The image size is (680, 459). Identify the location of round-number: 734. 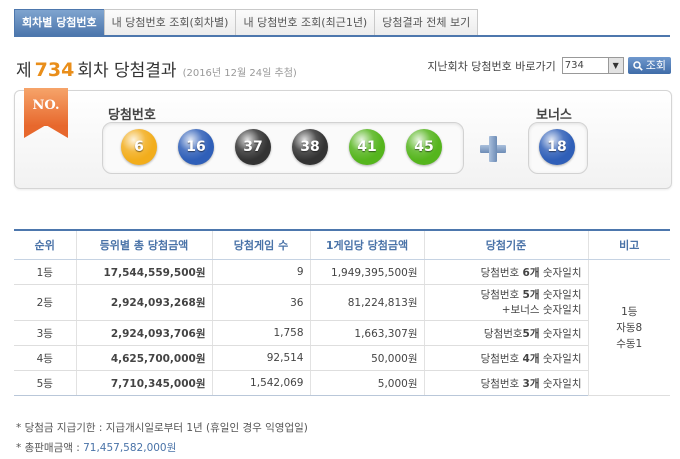
(54, 70).